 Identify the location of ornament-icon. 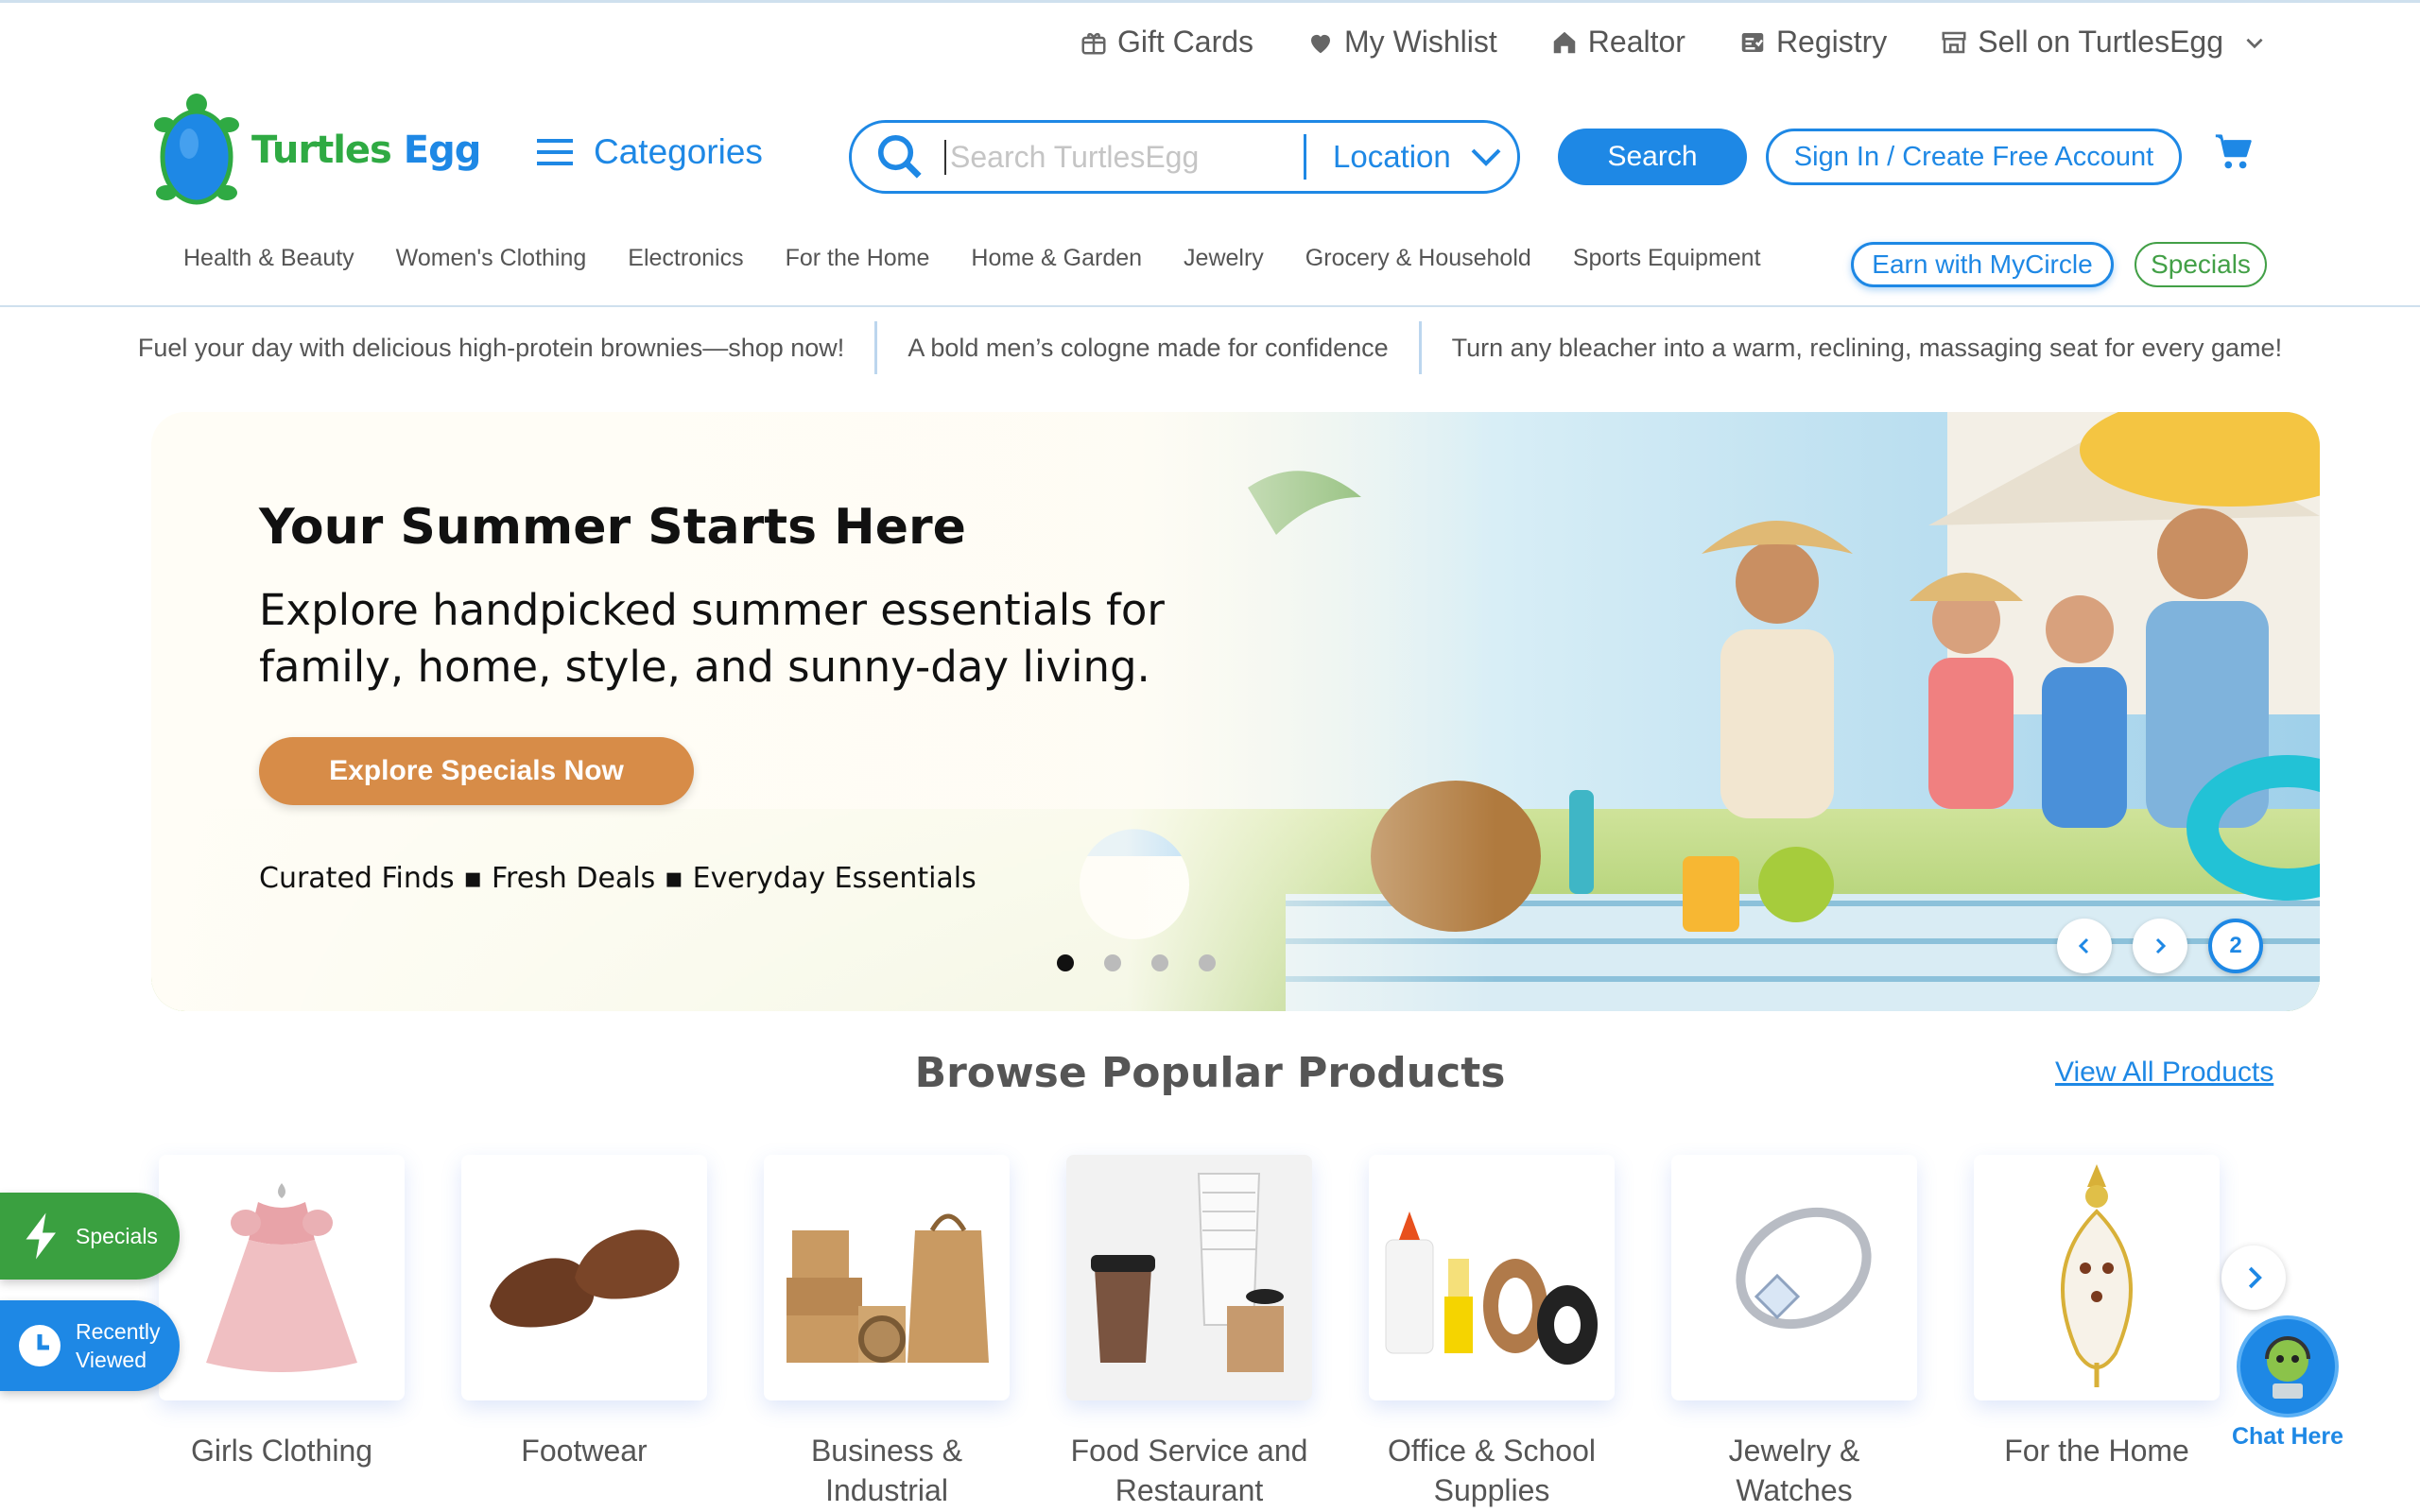
(2097, 1275).